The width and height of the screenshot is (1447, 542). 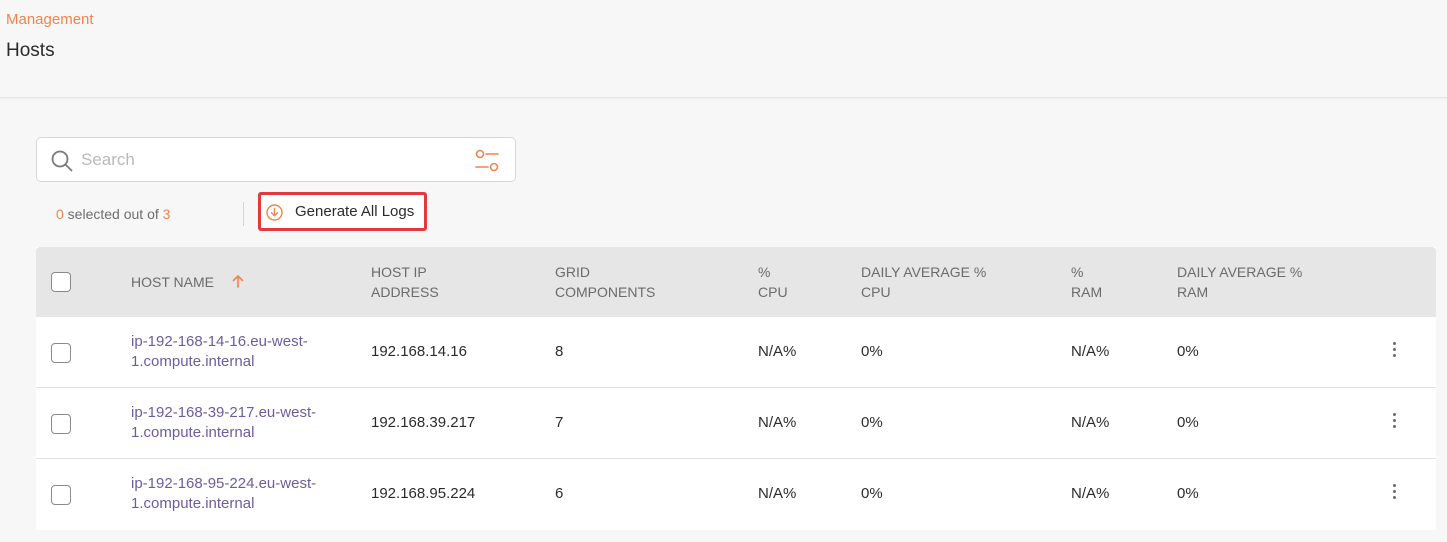 What do you see at coordinates (399, 272) in the screenshot?
I see `column-host-ip-line1: HOST IP` at bounding box center [399, 272].